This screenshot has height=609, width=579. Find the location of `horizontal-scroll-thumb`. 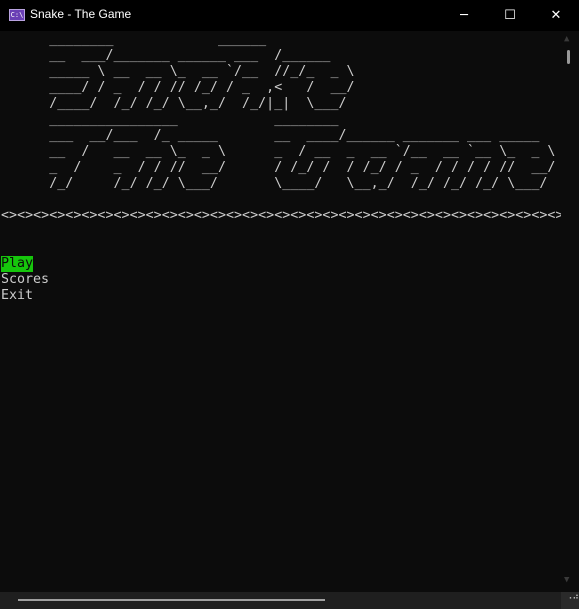

horizontal-scroll-thumb is located at coordinates (171, 600).